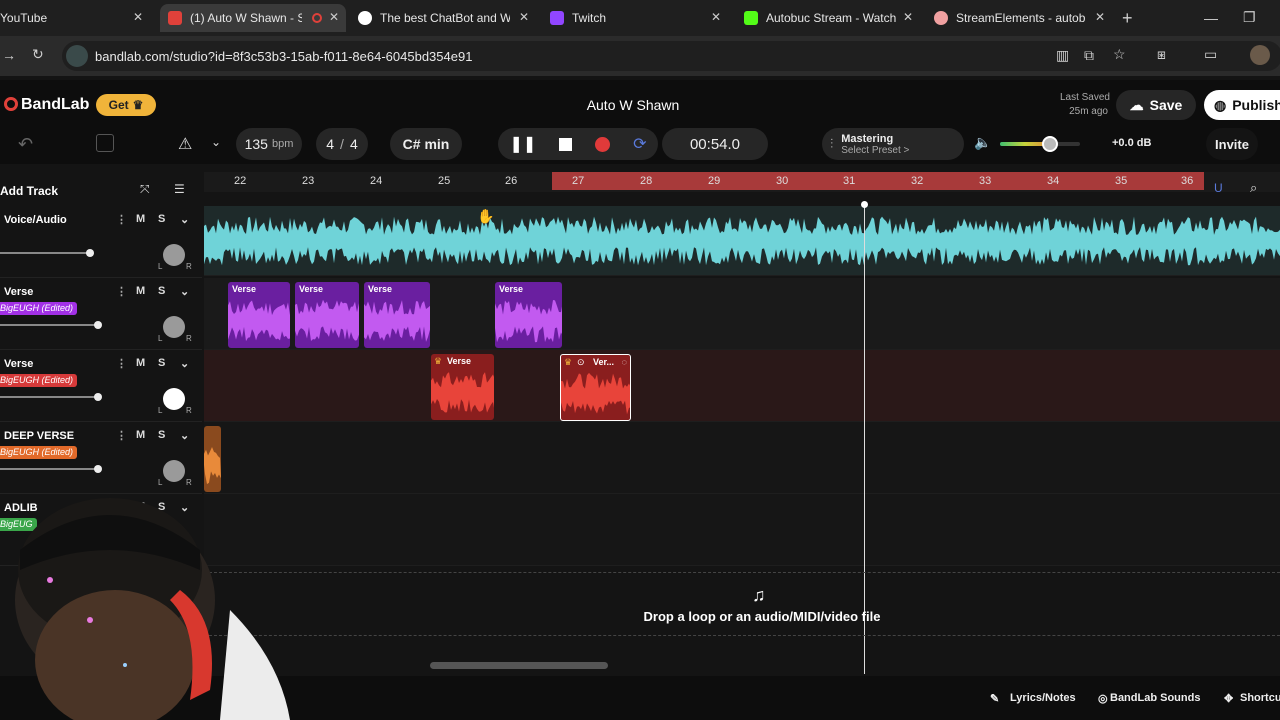  What do you see at coordinates (1260, 55) in the screenshot?
I see `profile-avatar` at bounding box center [1260, 55].